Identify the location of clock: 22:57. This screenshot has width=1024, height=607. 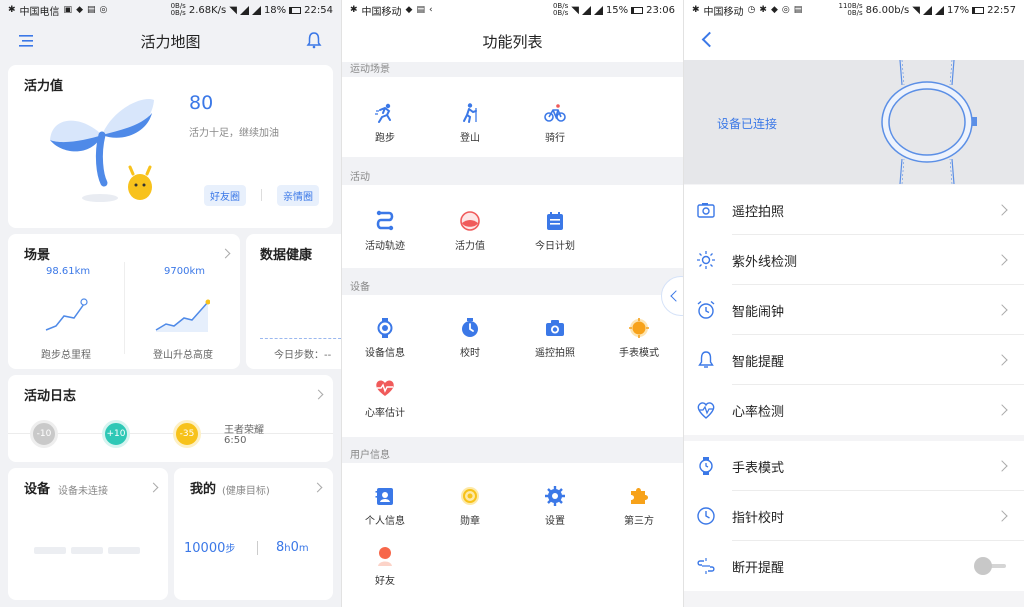
(1001, 10).